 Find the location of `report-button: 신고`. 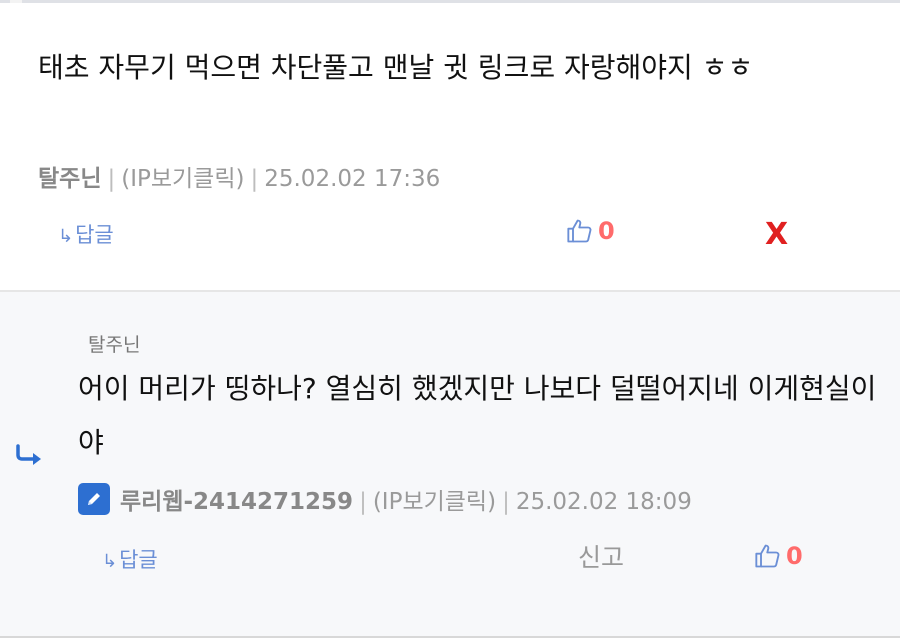

report-button: 신고 is located at coordinates (601, 556).